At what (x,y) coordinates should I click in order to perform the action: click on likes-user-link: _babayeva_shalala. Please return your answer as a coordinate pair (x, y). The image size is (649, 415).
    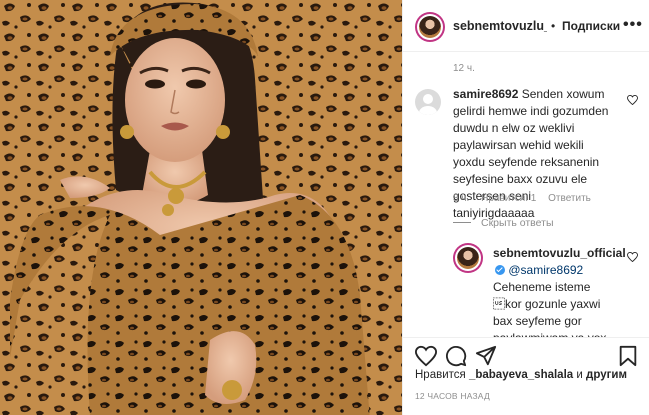
    Looking at the image, I should click on (521, 375).